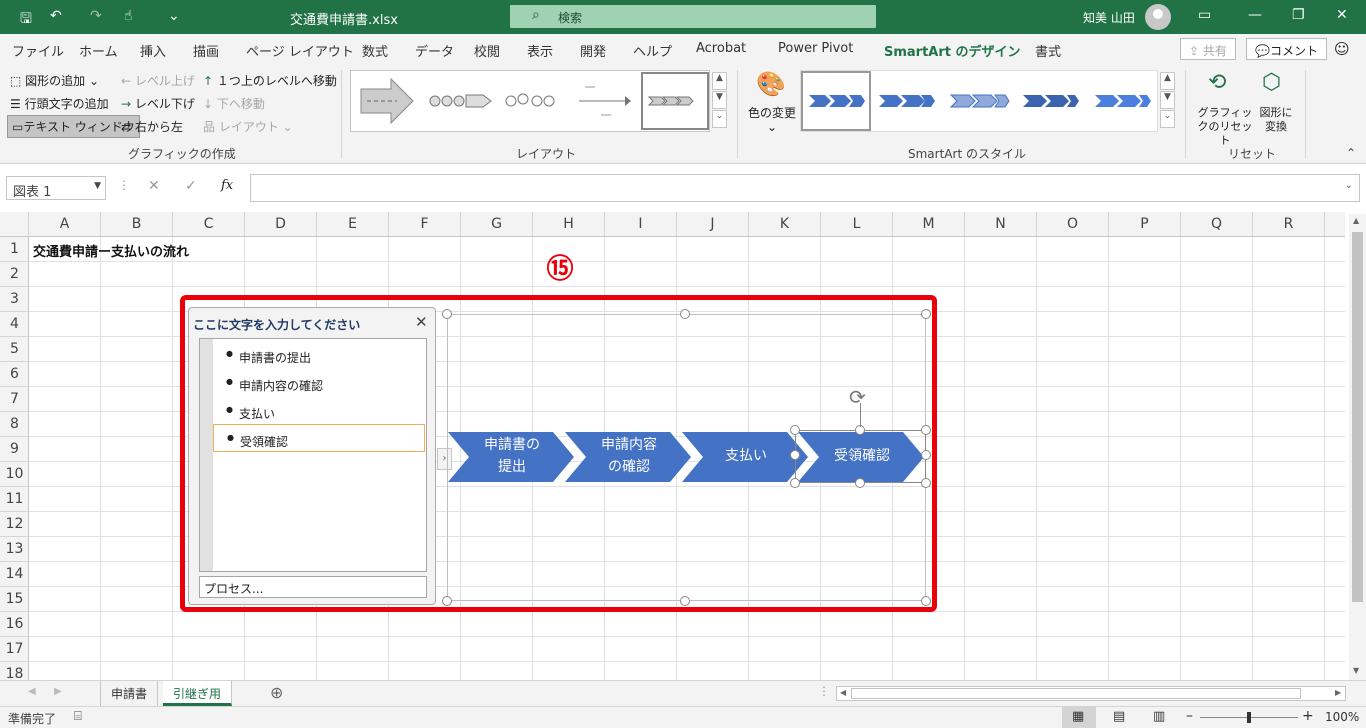  I want to click on tab-formulas: 数式, so click(375, 50).